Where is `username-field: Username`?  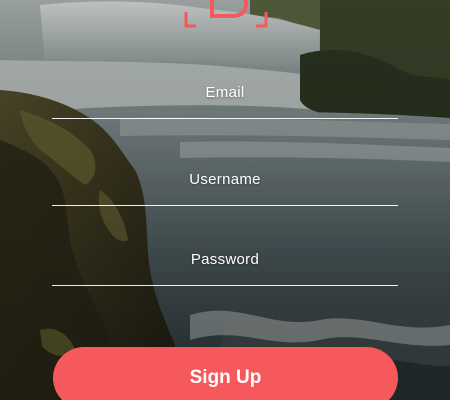
username-field: Username is located at coordinates (225, 193).